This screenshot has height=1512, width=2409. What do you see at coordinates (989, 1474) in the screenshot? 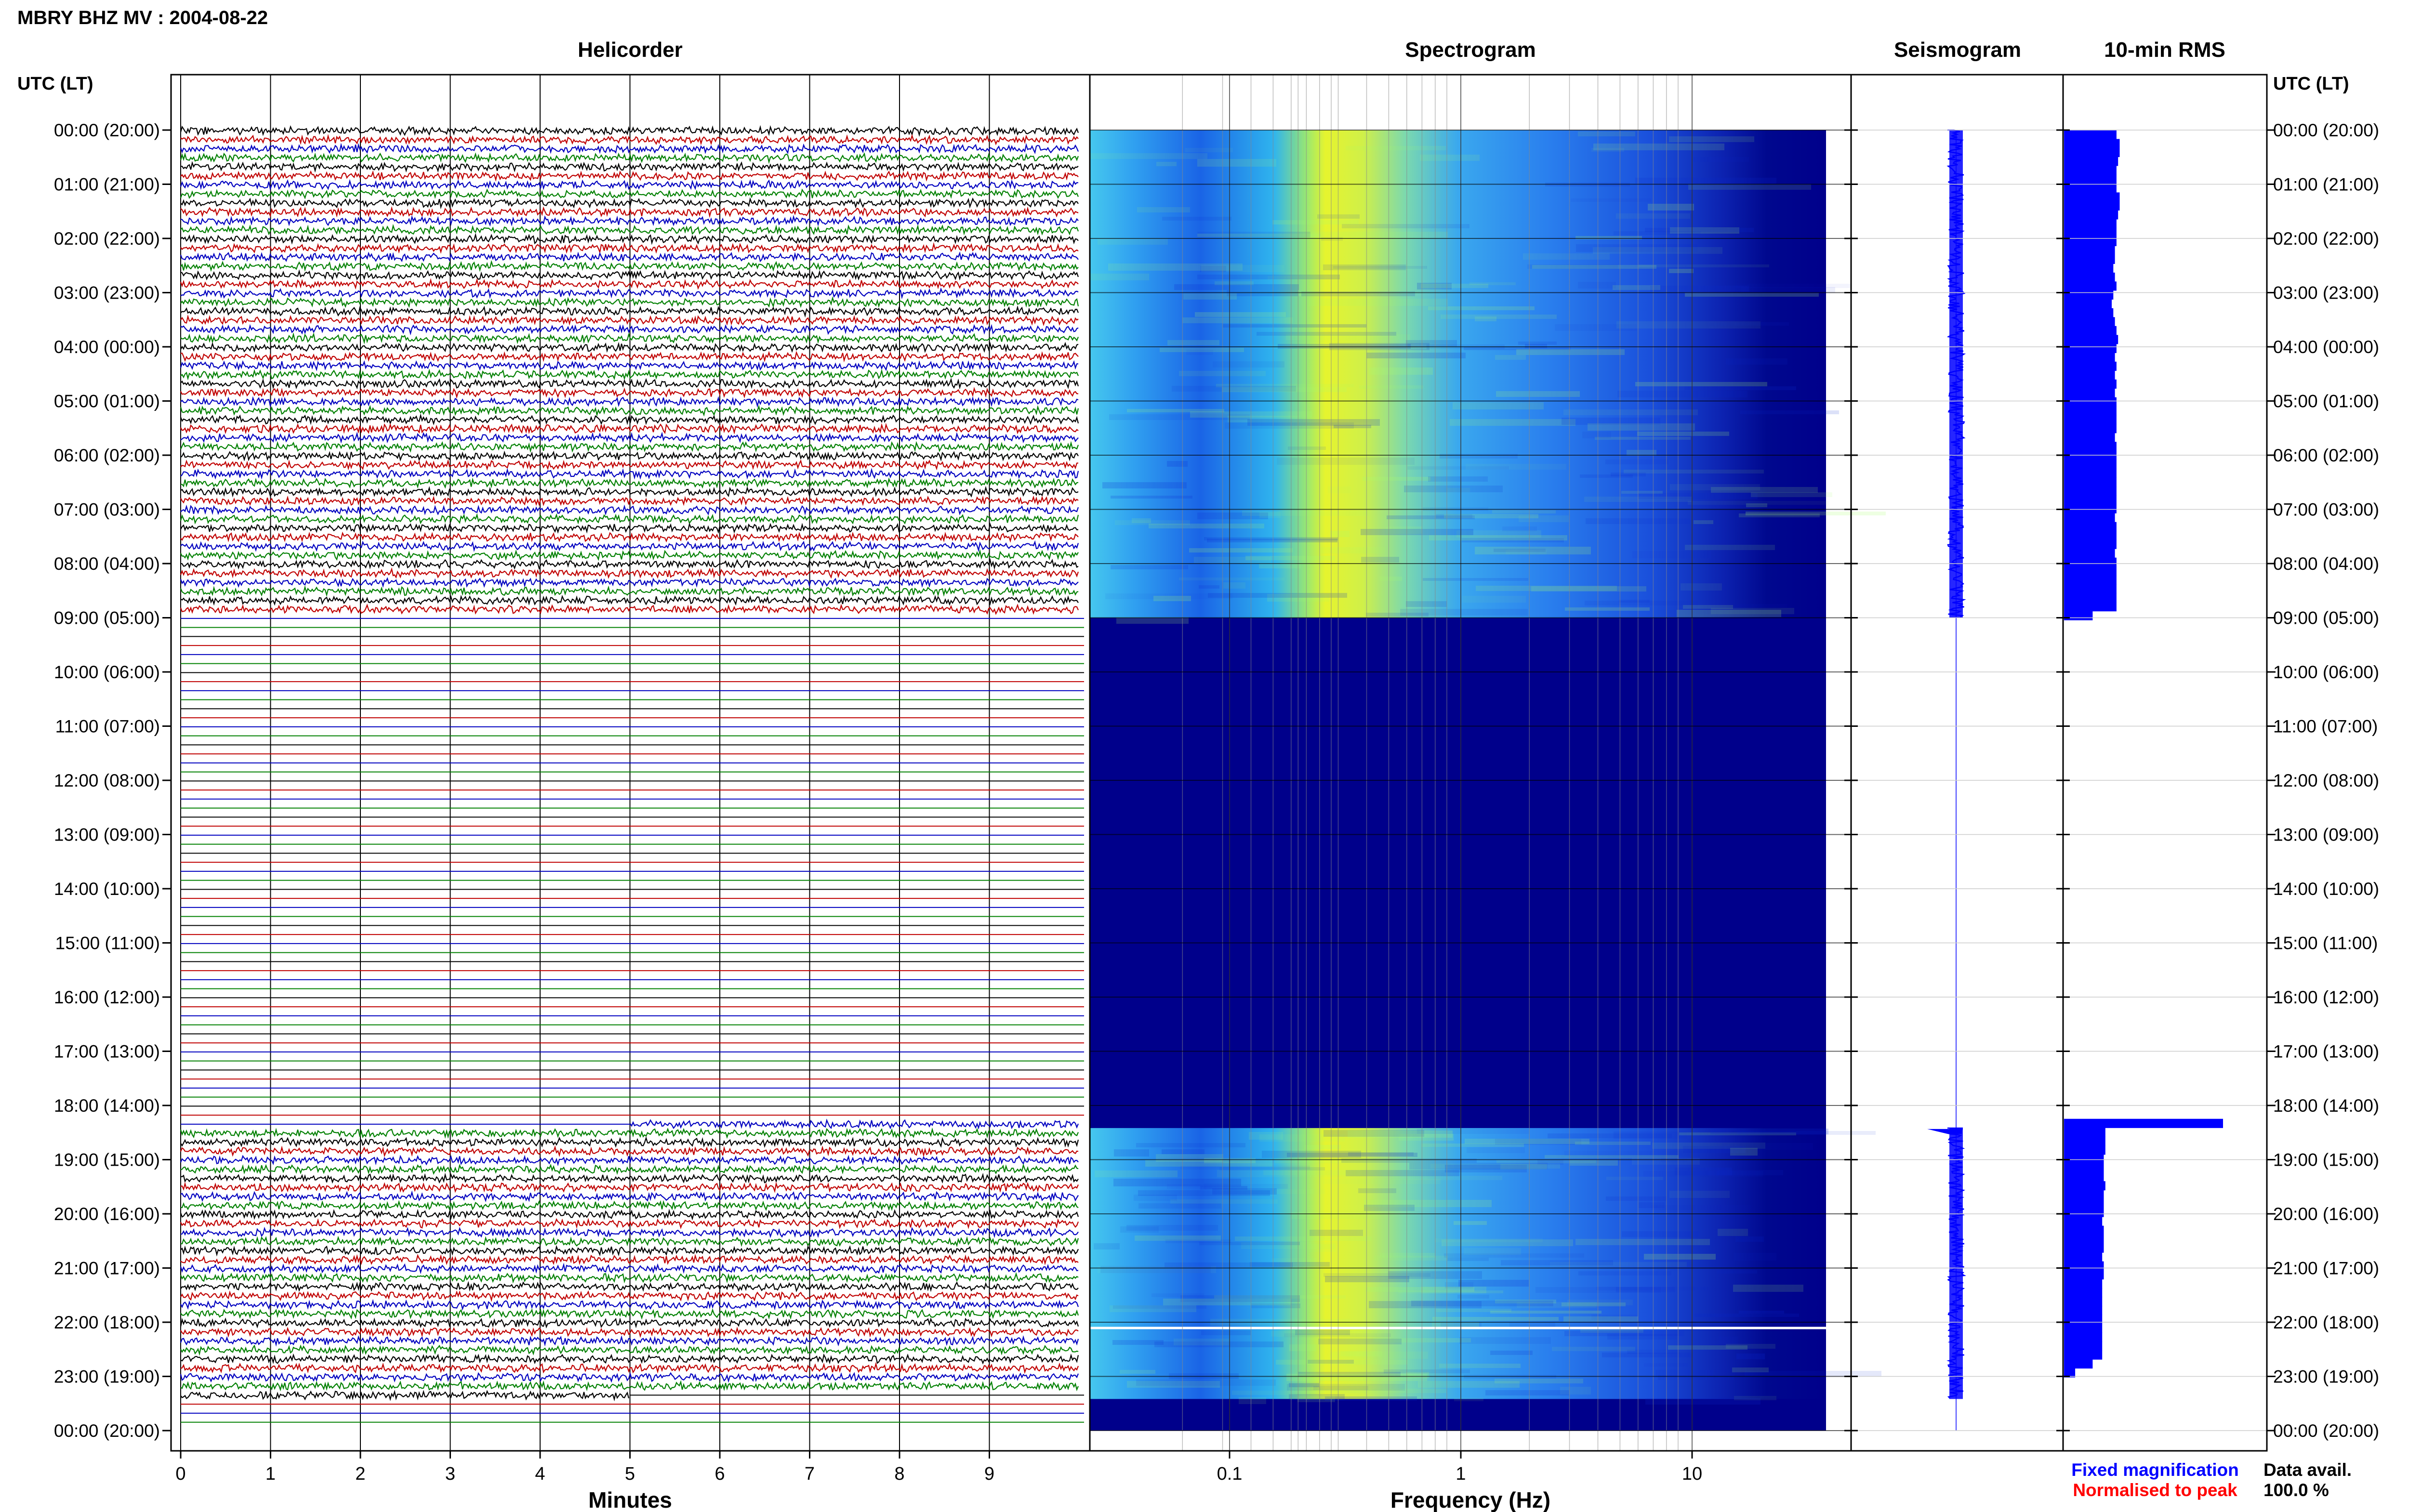
I see `minutes-tick-label: 9` at bounding box center [989, 1474].